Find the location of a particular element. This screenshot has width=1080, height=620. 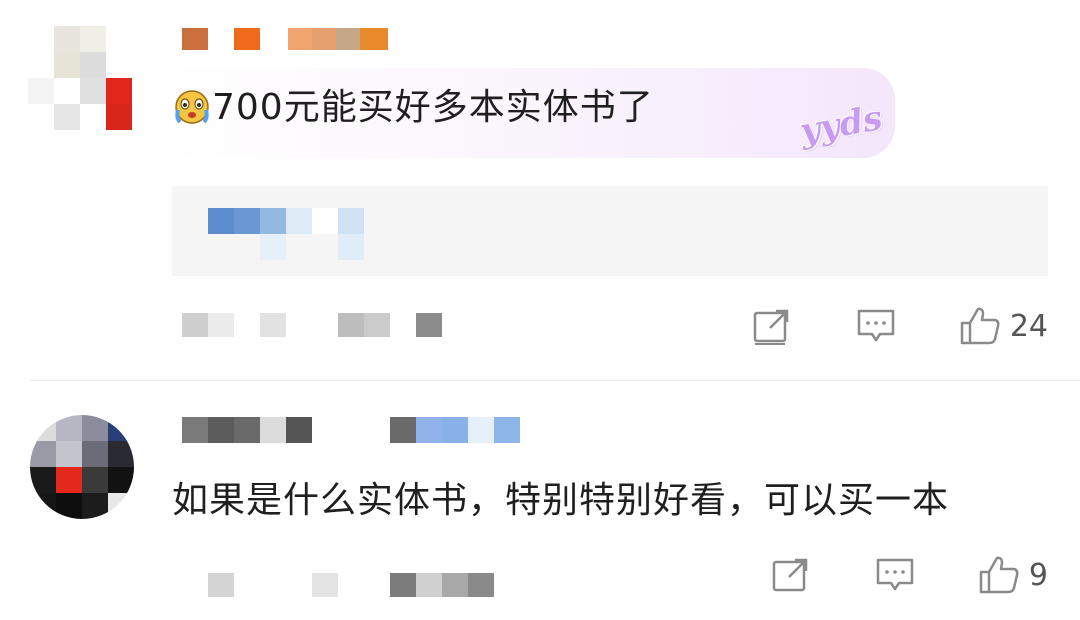

comment-actions: 9 is located at coordinates (908, 575).